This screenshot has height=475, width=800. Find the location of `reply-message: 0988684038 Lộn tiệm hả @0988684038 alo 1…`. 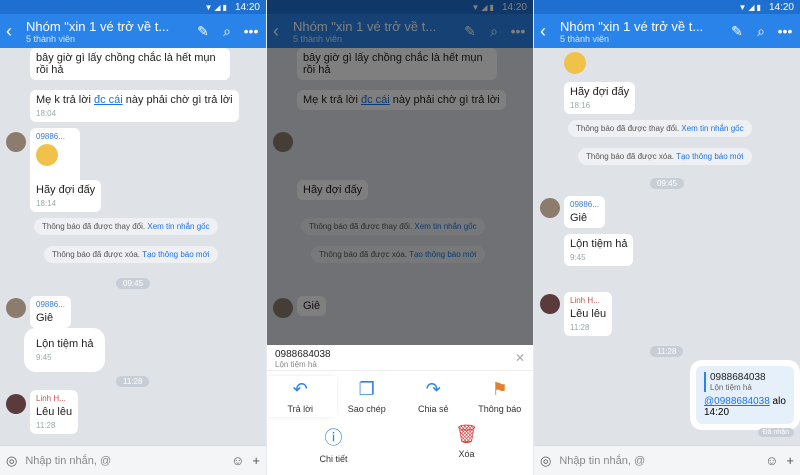

reply-message: 0988684038 Lộn tiệm hả @0988684038 alo 1… is located at coordinates (745, 395).